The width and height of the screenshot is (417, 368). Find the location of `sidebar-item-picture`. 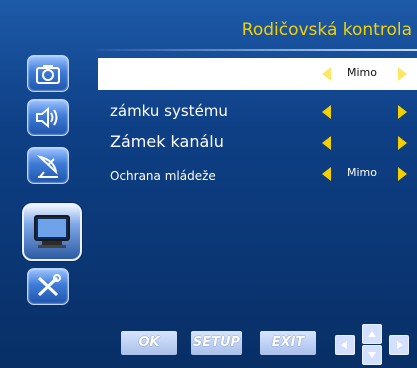

sidebar-item-picture is located at coordinates (48, 73).